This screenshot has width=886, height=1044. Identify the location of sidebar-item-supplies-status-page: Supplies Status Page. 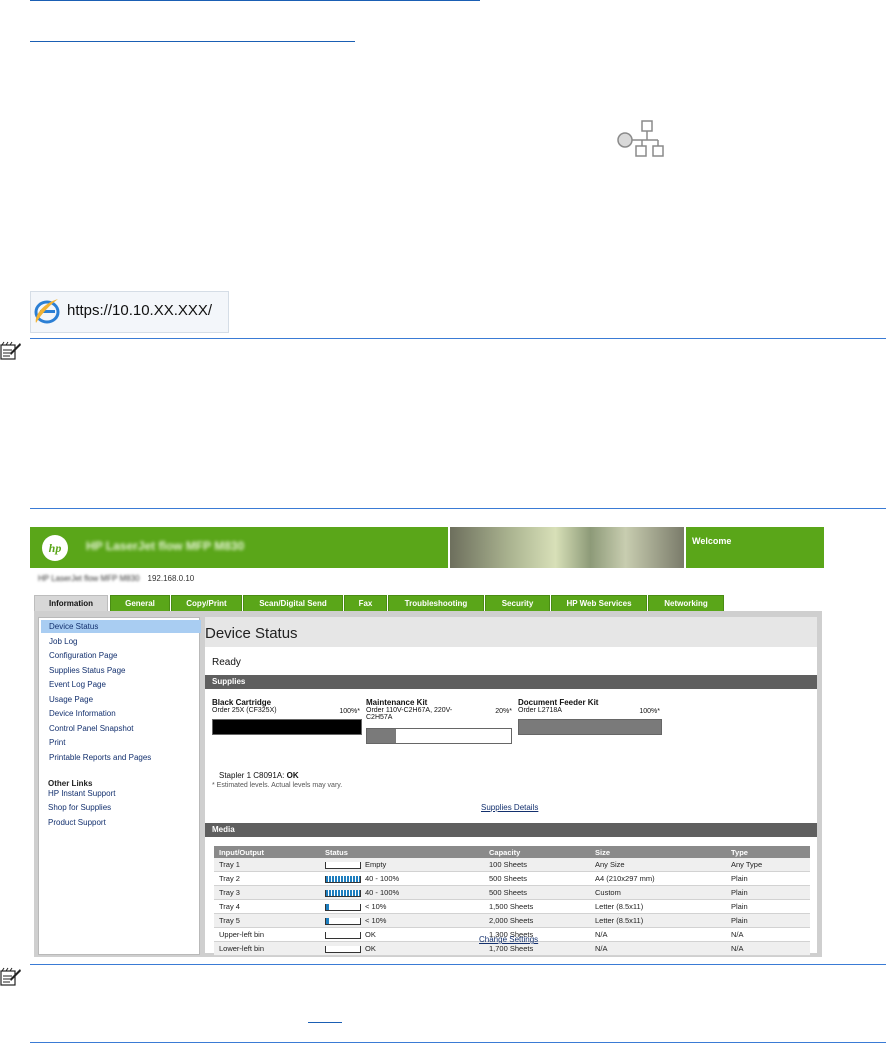
(87, 670).